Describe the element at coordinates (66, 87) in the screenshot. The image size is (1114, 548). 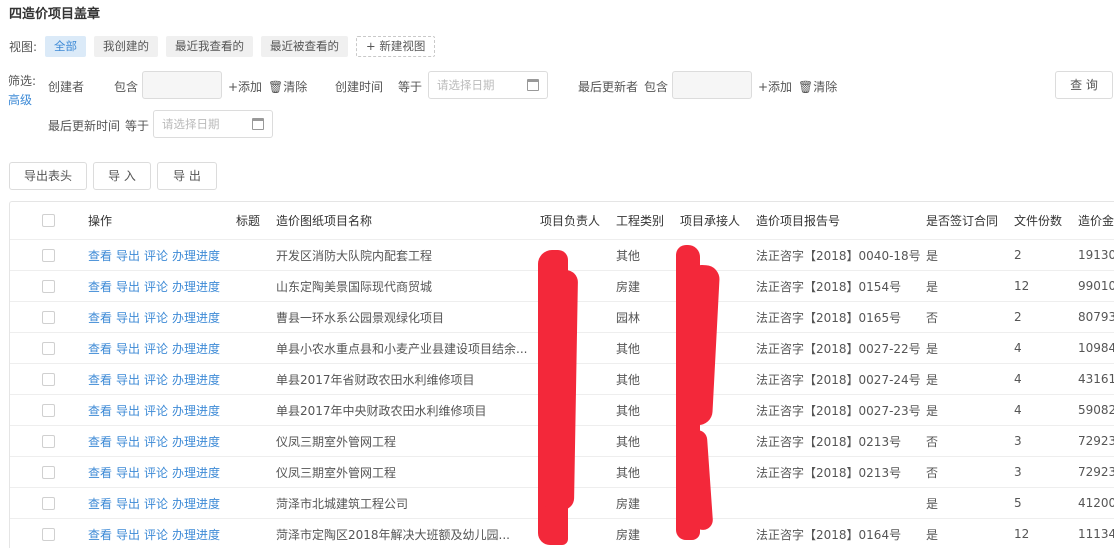
I see `creator-filter-label: 创建者` at that location.